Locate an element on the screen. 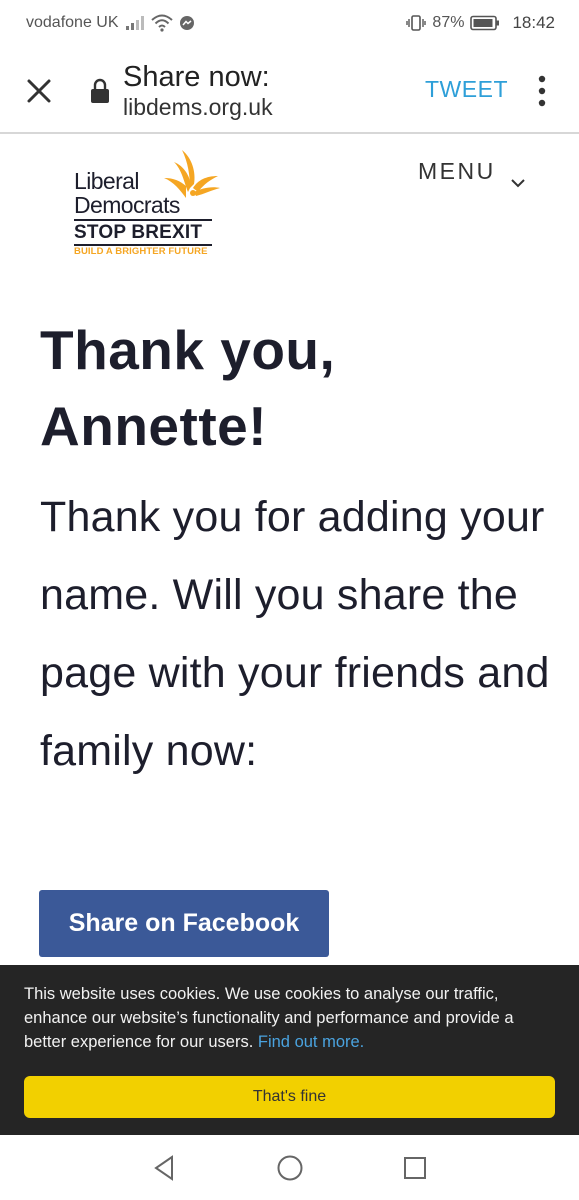  logo-text-tagline: BUILD A BRIGHTER FUTURE is located at coordinates (141, 251).